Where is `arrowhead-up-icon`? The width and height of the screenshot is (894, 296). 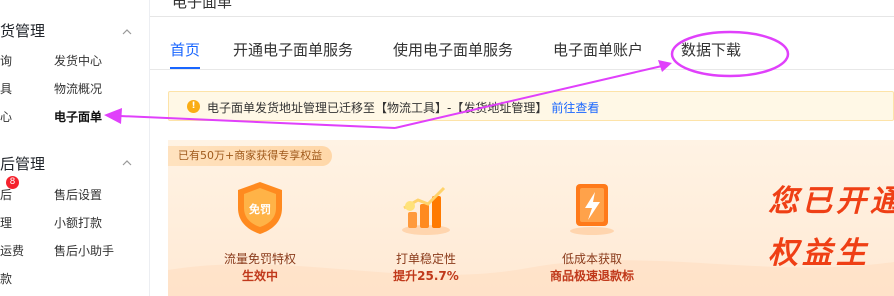 arrowhead-up-icon is located at coordinates (665, 66).